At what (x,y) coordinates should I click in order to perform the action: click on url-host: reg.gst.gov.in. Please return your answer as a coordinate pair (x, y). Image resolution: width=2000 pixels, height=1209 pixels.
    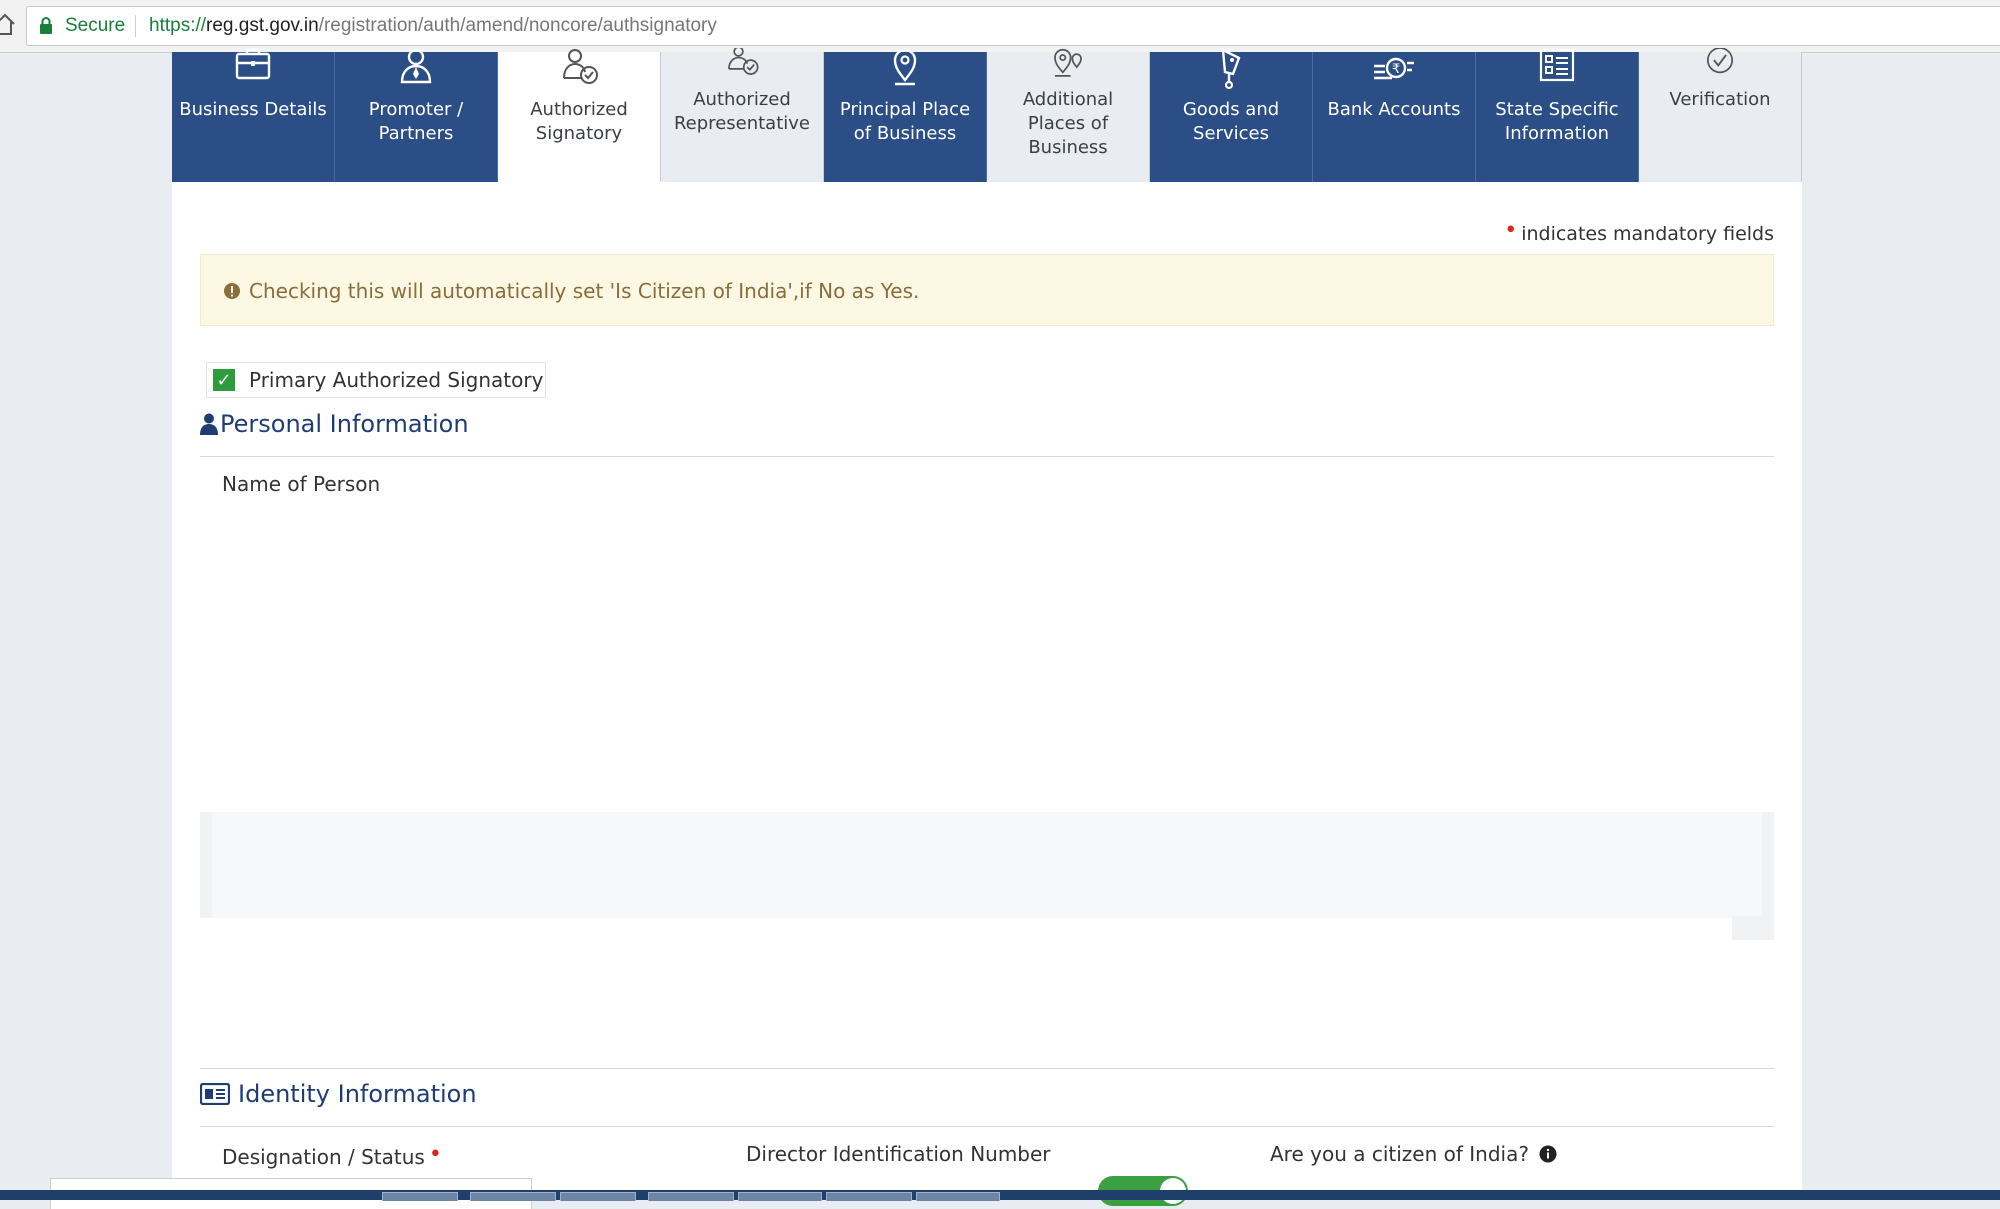
    Looking at the image, I should click on (262, 25).